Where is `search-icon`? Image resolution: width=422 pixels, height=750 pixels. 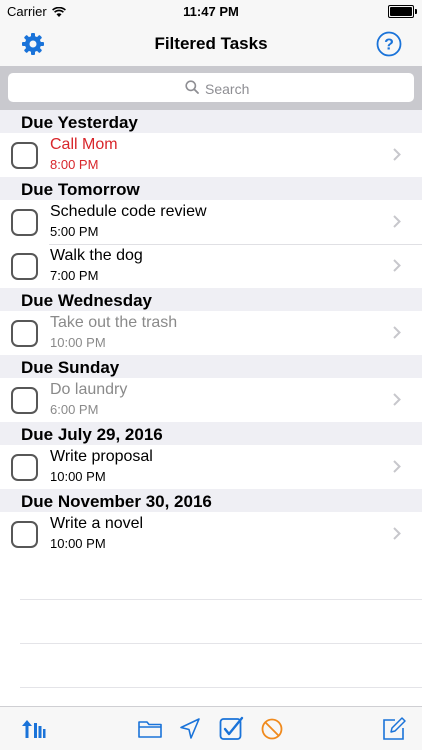
search-icon is located at coordinates (192, 87).